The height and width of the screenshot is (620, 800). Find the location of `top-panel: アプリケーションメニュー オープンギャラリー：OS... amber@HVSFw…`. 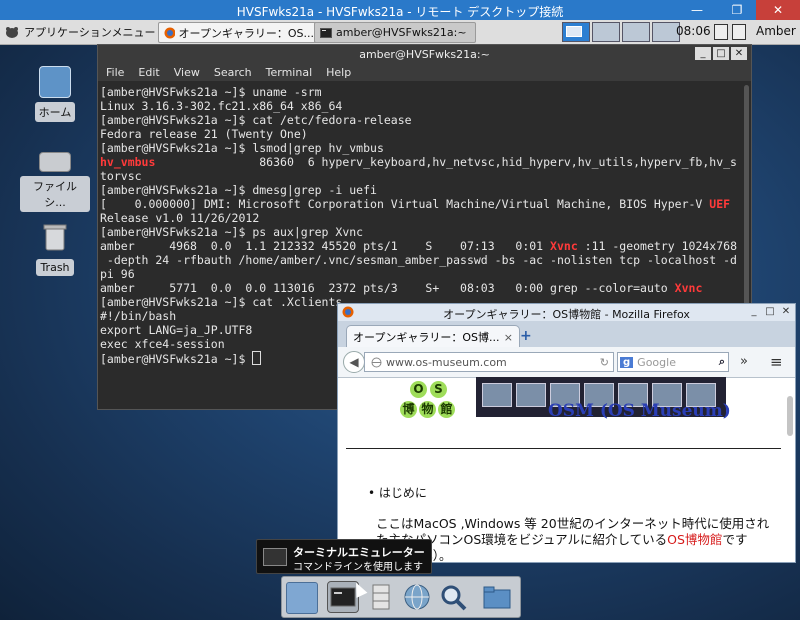

top-panel: アプリケーションメニュー オープンギャラリー：OS... amber@HVSFw… is located at coordinates (400, 32).